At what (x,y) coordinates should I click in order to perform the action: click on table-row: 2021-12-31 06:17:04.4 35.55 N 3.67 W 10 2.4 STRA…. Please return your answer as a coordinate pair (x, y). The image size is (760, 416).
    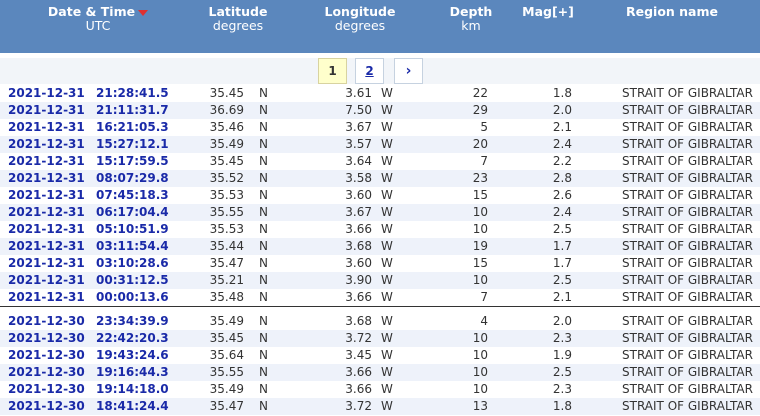
    Looking at the image, I should click on (380, 212).